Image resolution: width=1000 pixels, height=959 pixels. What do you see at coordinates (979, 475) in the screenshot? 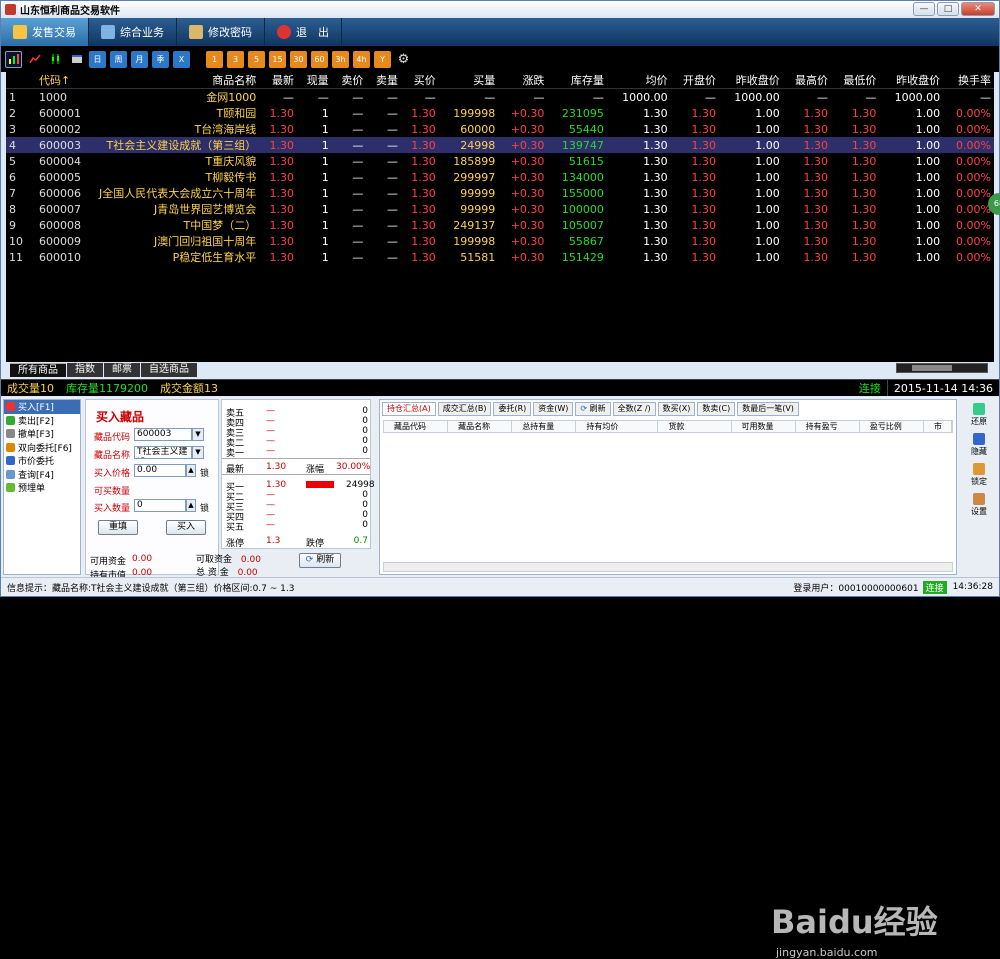
I see `lock-button: 锁定` at bounding box center [979, 475].